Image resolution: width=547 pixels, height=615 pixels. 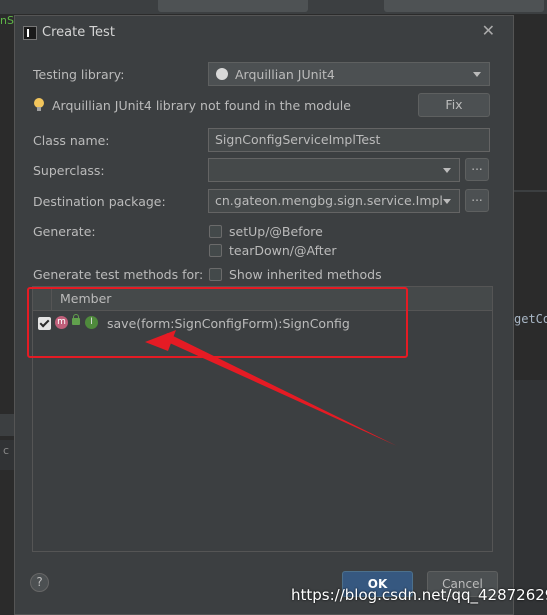 What do you see at coordinates (233, 6) in the screenshot?
I see `ide-editor-tab` at bounding box center [233, 6].